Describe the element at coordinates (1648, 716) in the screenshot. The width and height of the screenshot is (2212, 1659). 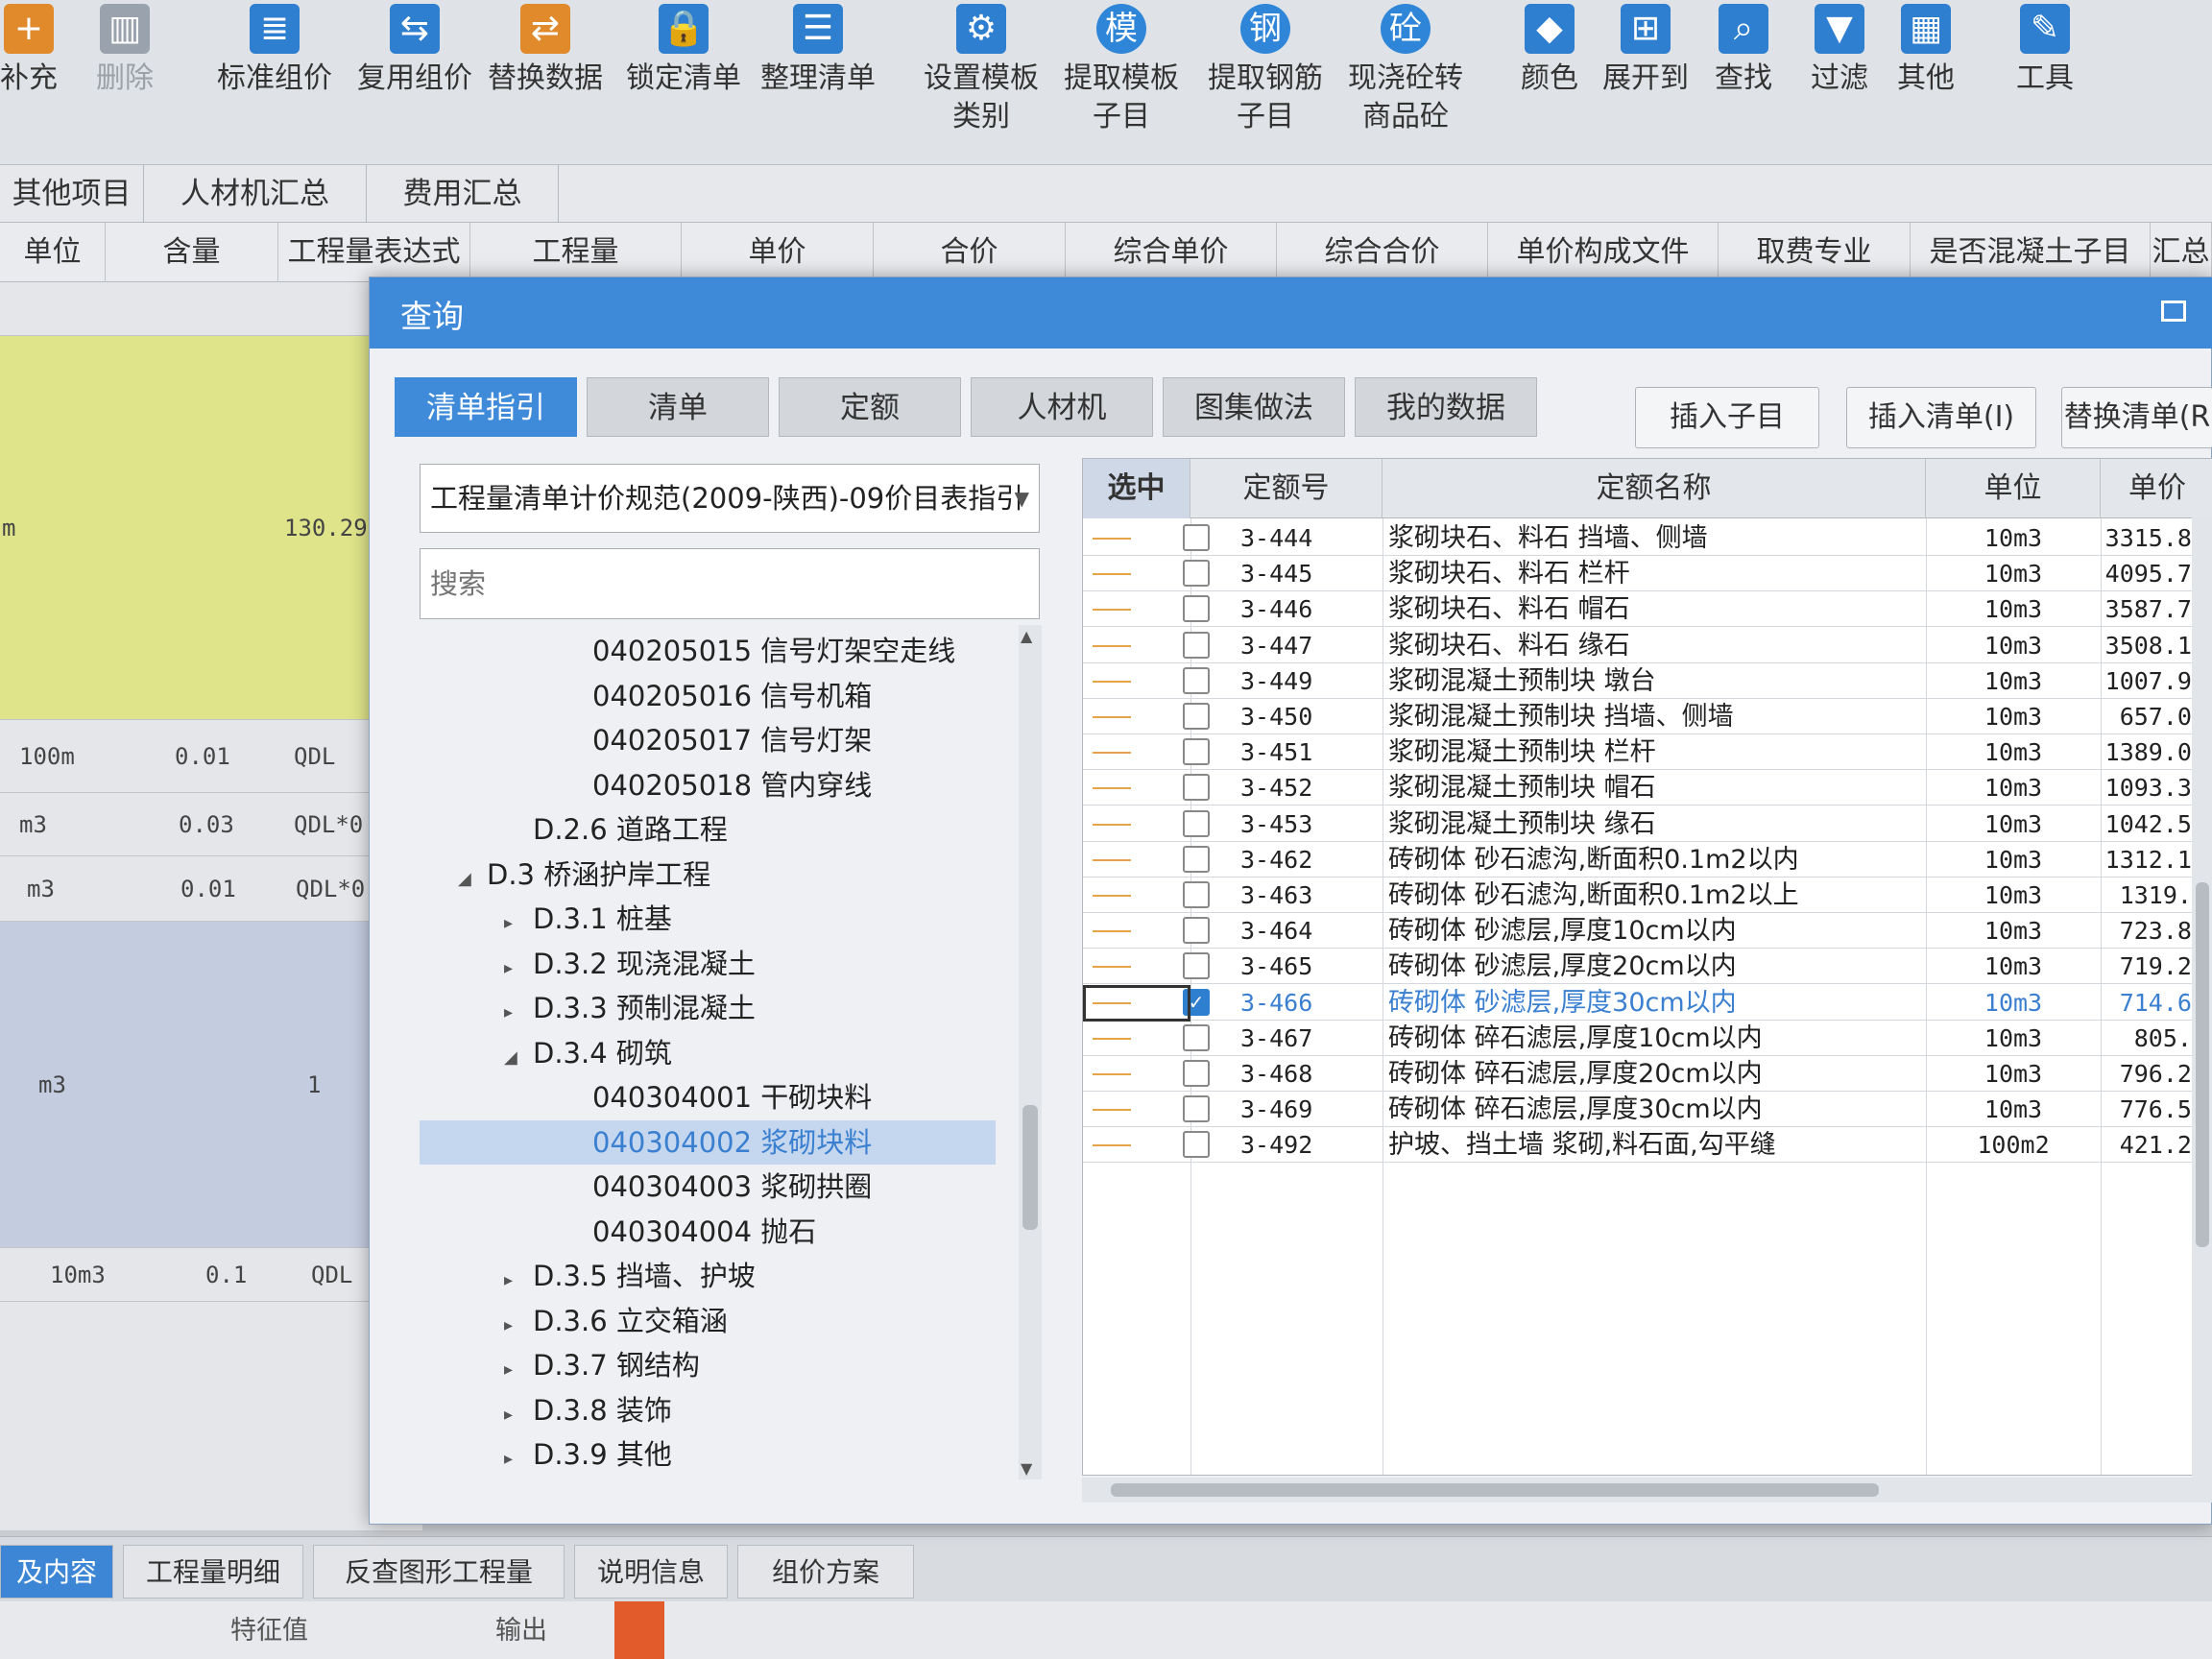
I see `table-row: 3-450 浆砌混凝土预制块 挡墙、侧墙 10m3 657.04` at that location.